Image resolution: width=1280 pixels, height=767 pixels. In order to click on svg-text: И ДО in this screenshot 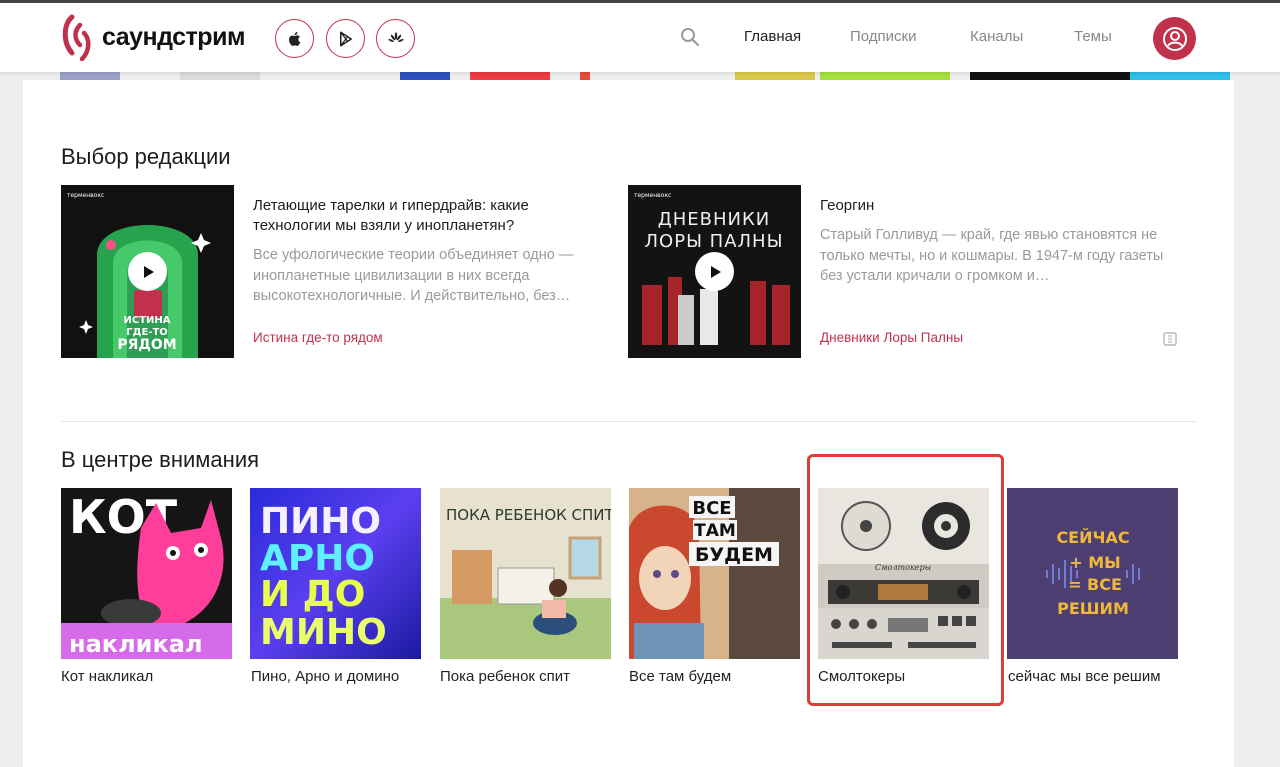, I will do `click(312, 594)`.